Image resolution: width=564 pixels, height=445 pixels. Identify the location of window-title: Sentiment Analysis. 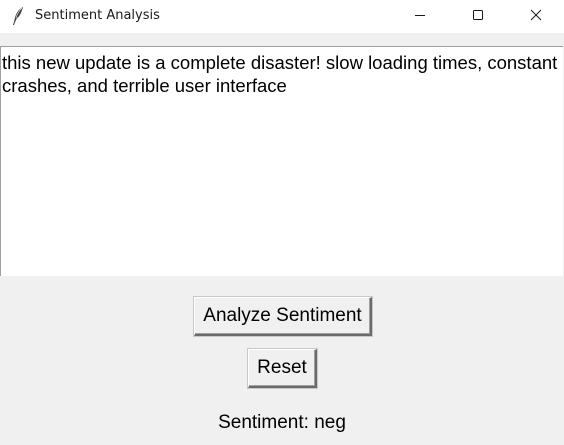
(97, 15).